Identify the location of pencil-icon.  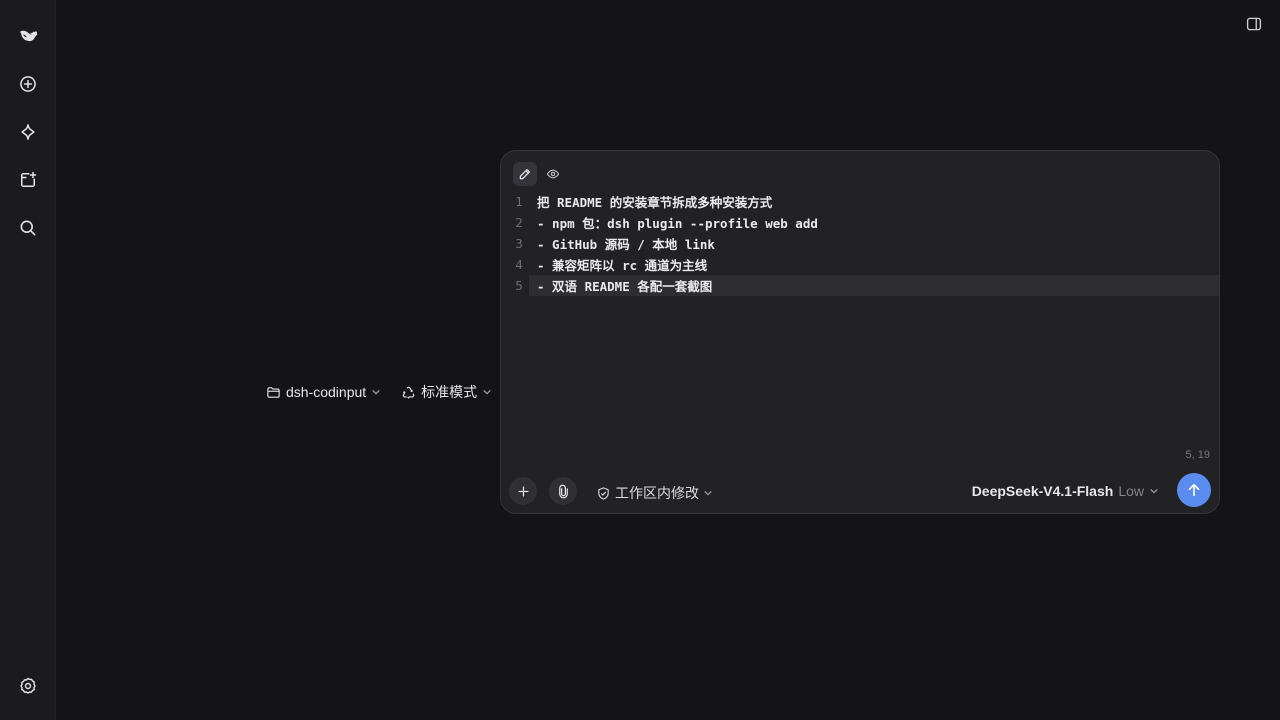
(524, 174).